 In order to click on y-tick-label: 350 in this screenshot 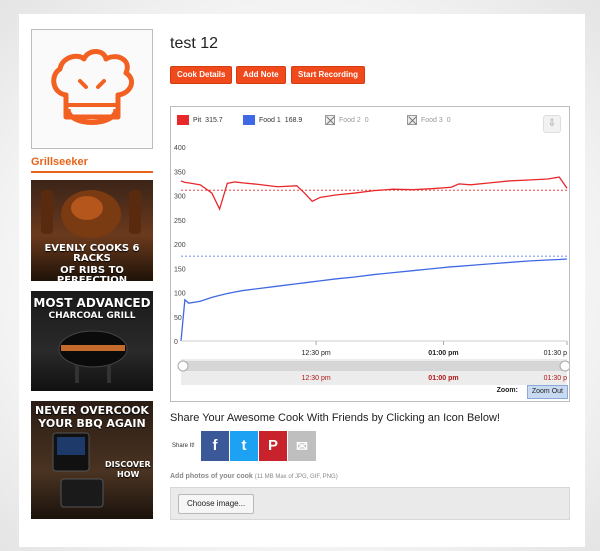, I will do `click(180, 172)`.